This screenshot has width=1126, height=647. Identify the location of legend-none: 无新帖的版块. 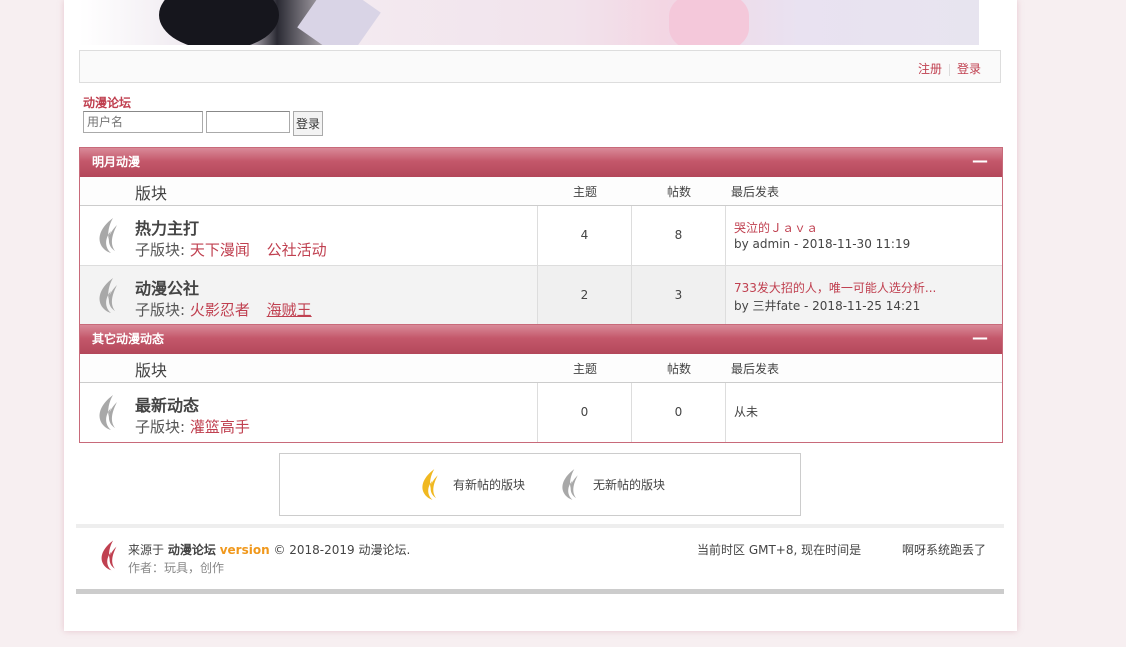
(610, 484).